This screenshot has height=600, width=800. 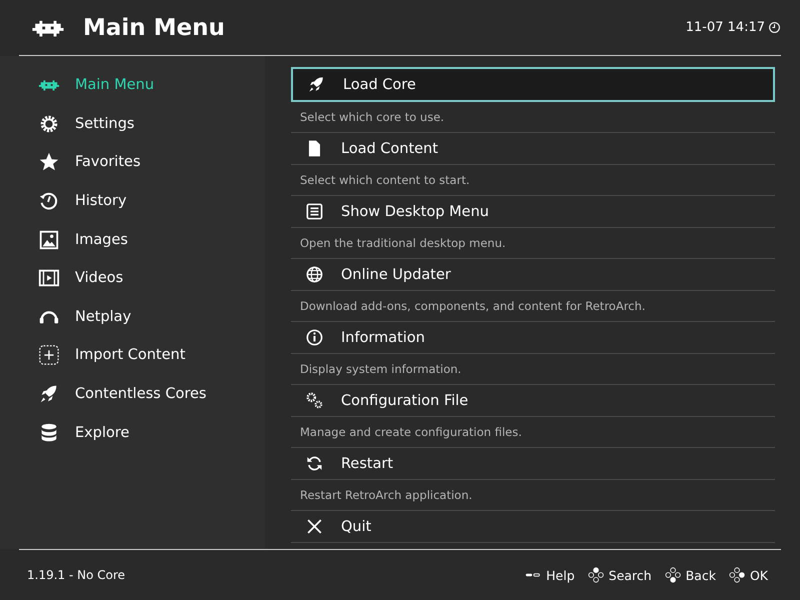 What do you see at coordinates (533, 84) in the screenshot?
I see `menu-item: Load Core` at bounding box center [533, 84].